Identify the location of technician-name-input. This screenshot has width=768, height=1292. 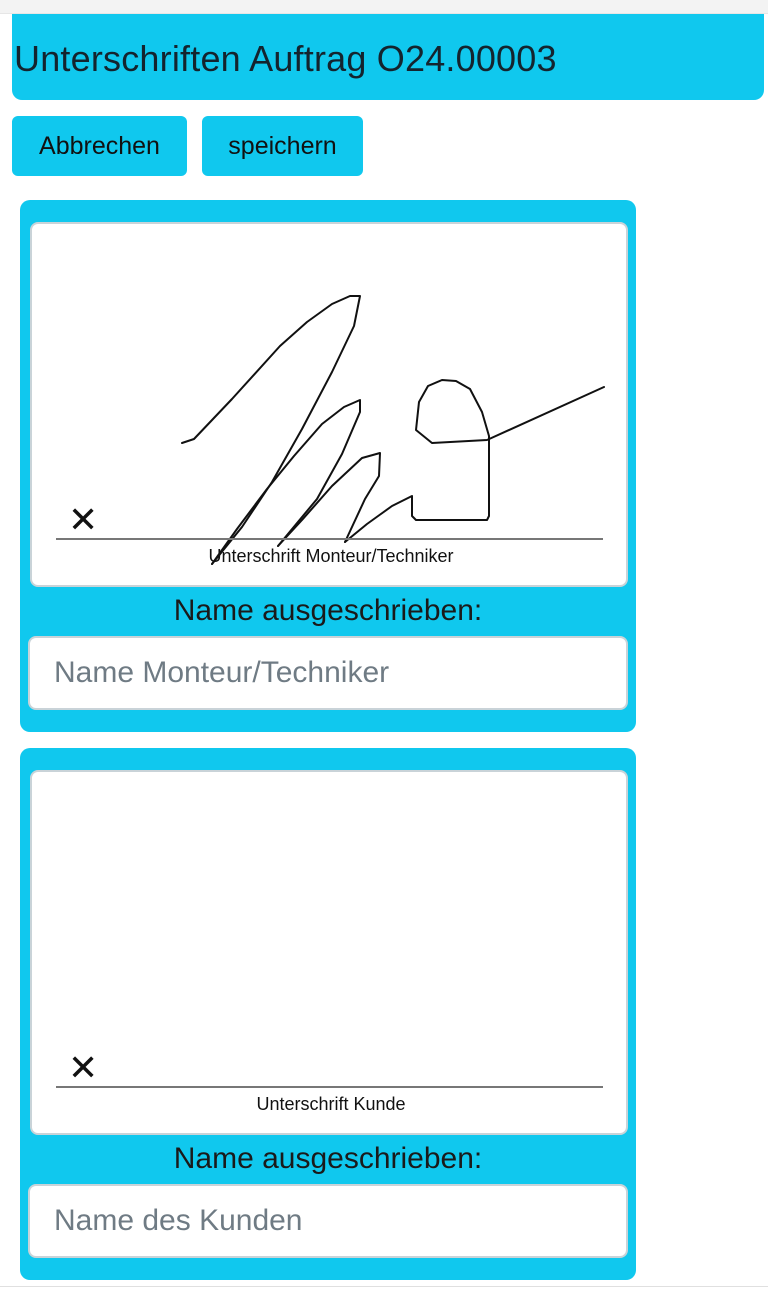
(328, 673).